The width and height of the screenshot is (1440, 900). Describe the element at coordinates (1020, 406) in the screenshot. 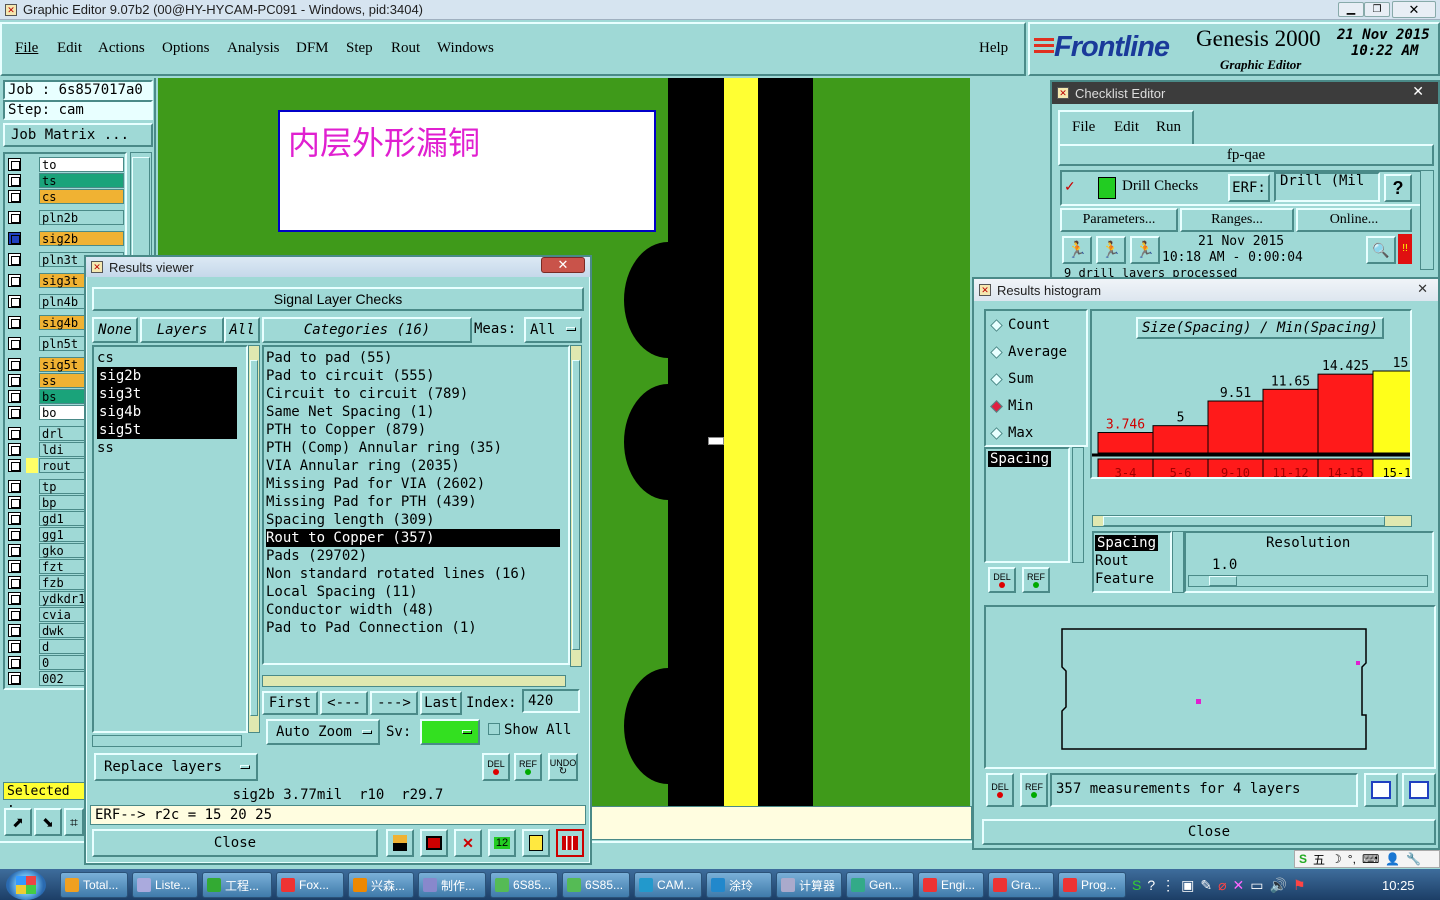

I see `radio-label: Min` at that location.